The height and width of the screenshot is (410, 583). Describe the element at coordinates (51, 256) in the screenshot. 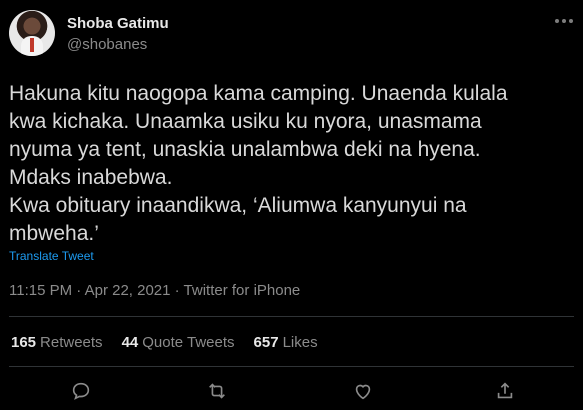

I see `translate-tweet-link: Translate Tweet` at that location.